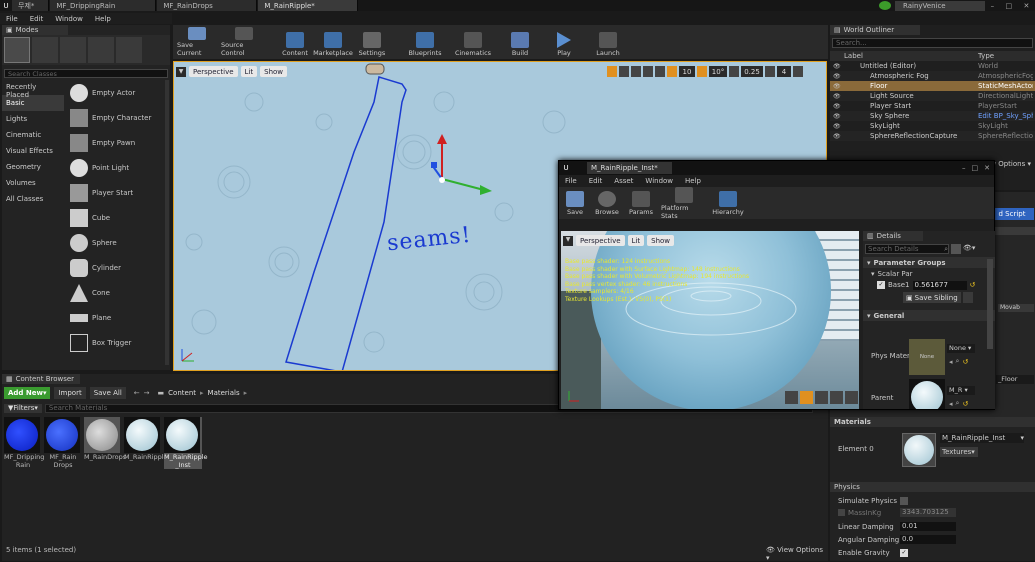 The width and height of the screenshot is (1035, 562). Describe the element at coordinates (207, 5) in the screenshot. I see `tab-mf-raindrops: MF_RainDrops` at that location.